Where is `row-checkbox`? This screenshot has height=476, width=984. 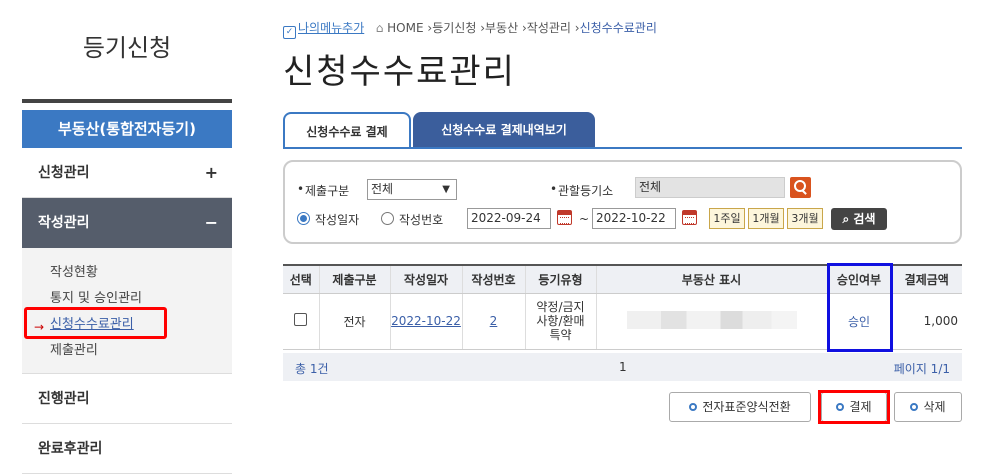
row-checkbox is located at coordinates (301, 319).